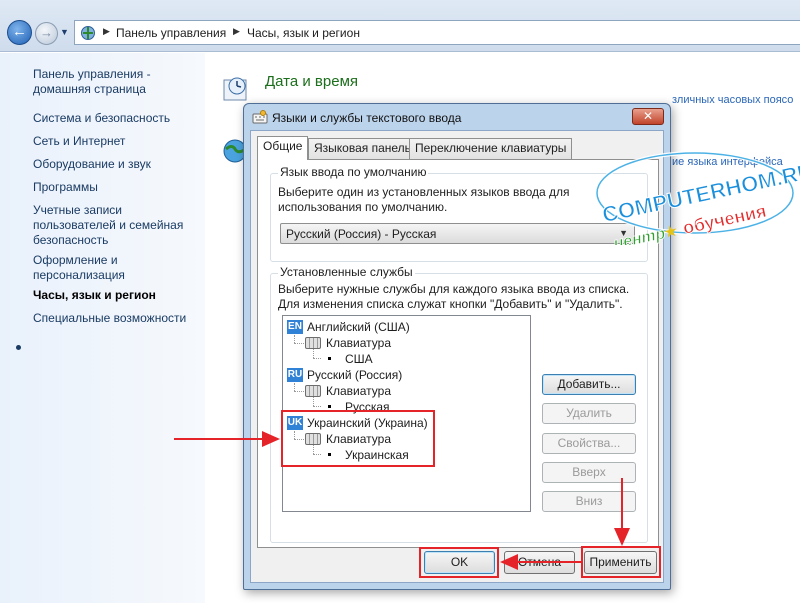 The image size is (800, 603). I want to click on star-icon: ★, so click(671, 233).